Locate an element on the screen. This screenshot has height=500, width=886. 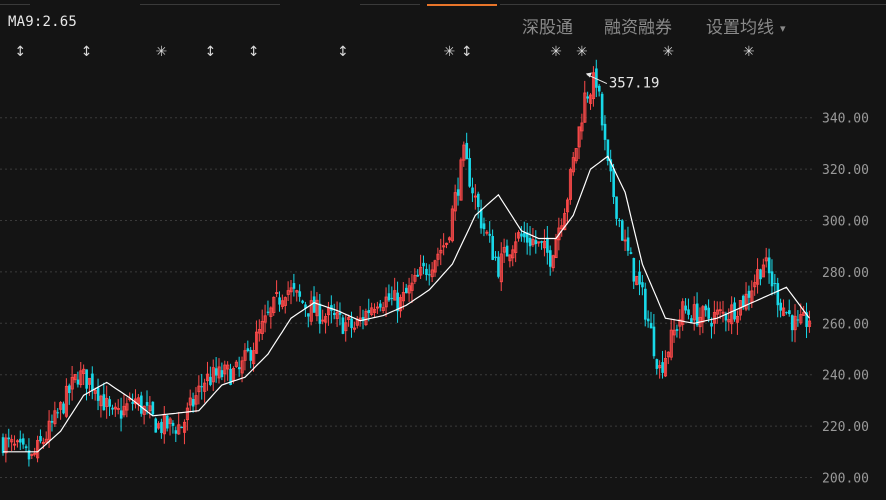
y-tick-label: 320.00 is located at coordinates (845, 170).